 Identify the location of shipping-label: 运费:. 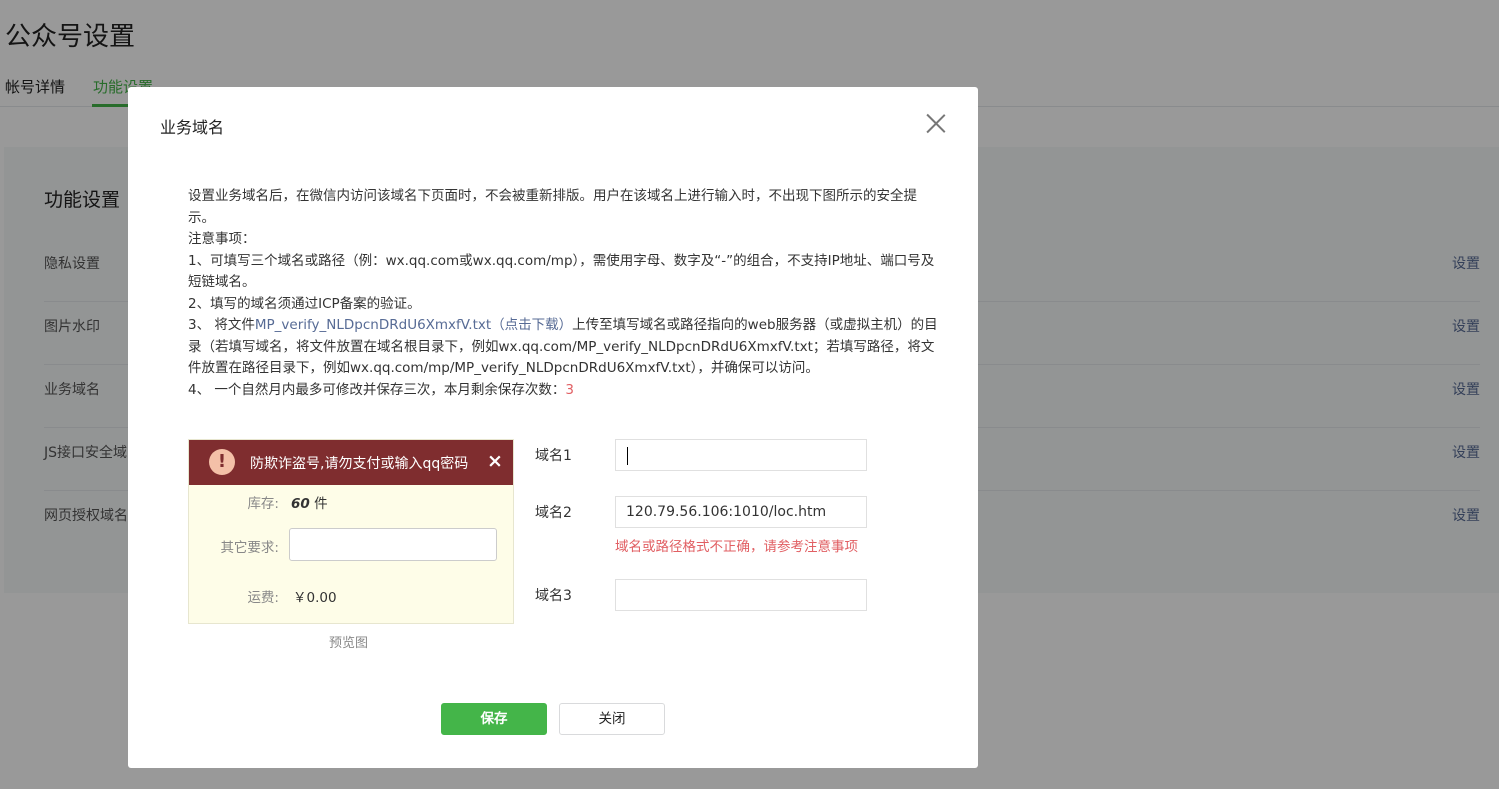
(263, 598).